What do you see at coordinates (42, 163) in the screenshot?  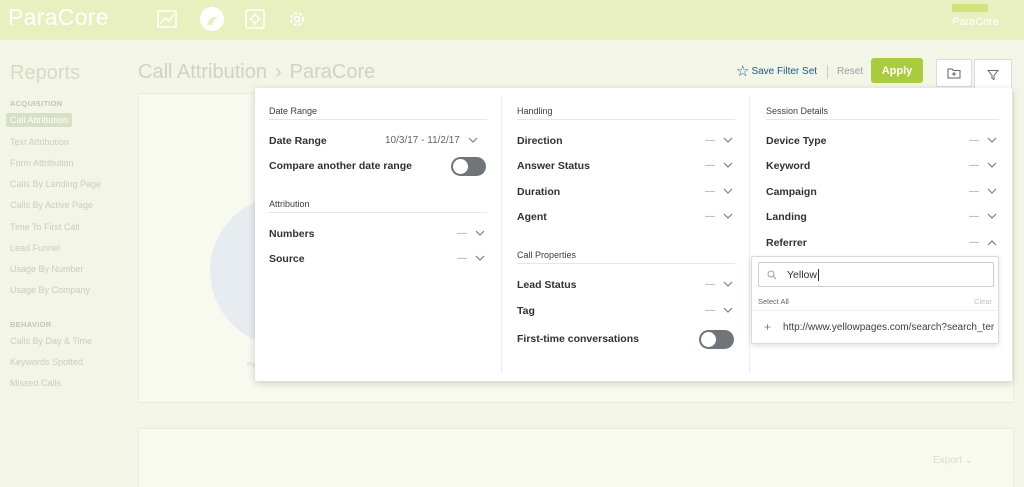 I see `sidebar-item-form-attribution: Form Attribution` at bounding box center [42, 163].